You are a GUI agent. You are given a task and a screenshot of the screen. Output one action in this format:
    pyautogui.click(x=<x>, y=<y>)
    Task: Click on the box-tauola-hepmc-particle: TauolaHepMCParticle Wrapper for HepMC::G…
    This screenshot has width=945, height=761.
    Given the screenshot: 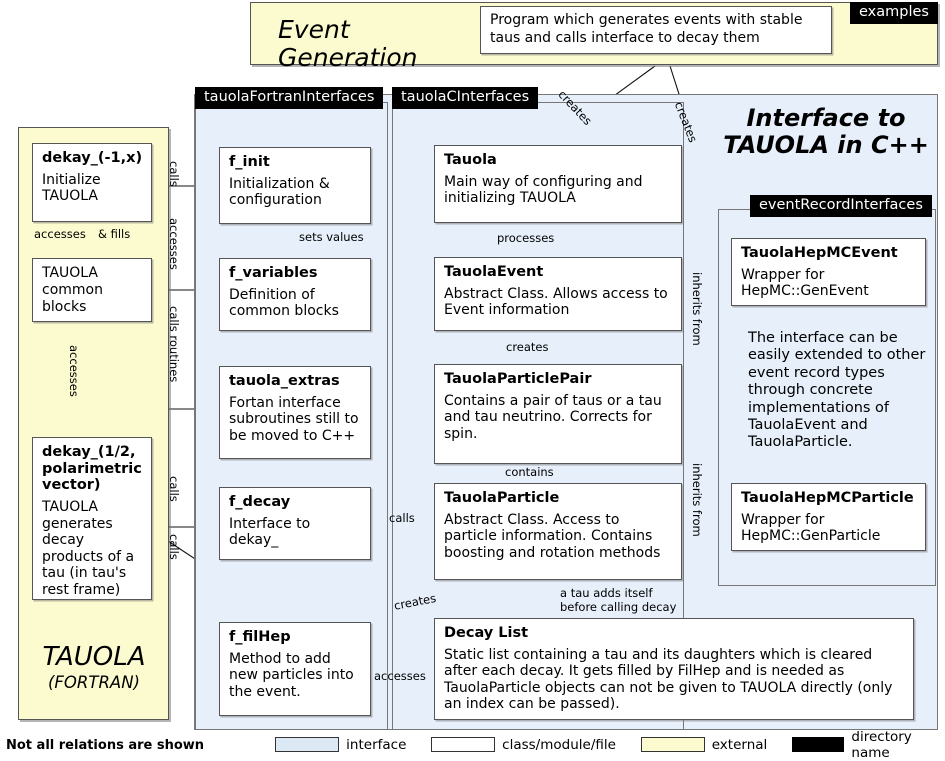 What is the action you would take?
    pyautogui.click(x=828, y=517)
    